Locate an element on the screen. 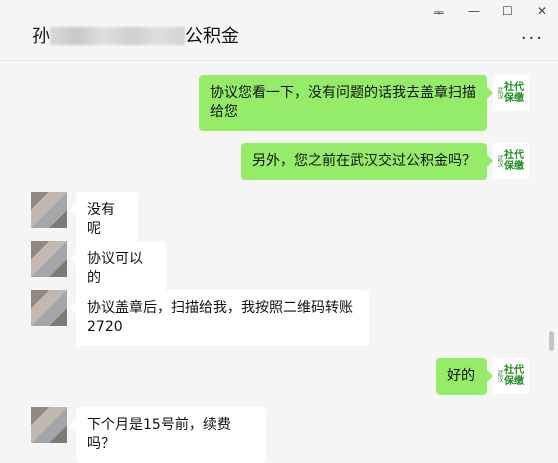  message-bubble: 没有呢 is located at coordinates (104, 220).